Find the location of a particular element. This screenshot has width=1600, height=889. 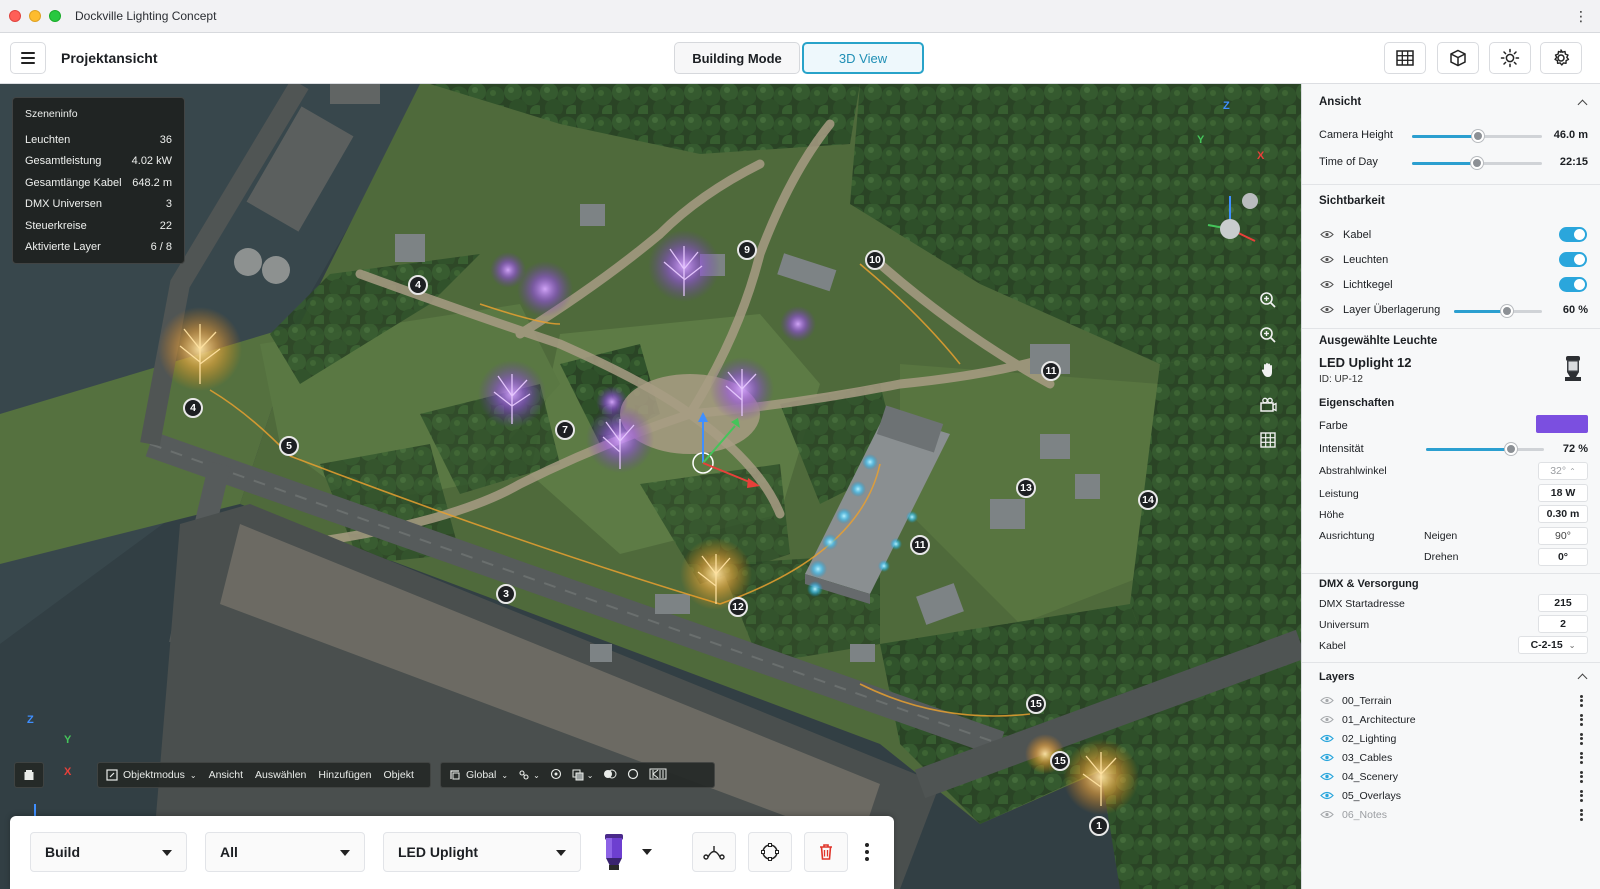

transform-orientation-dropdown: Global ⌄ is located at coordinates (478, 775).